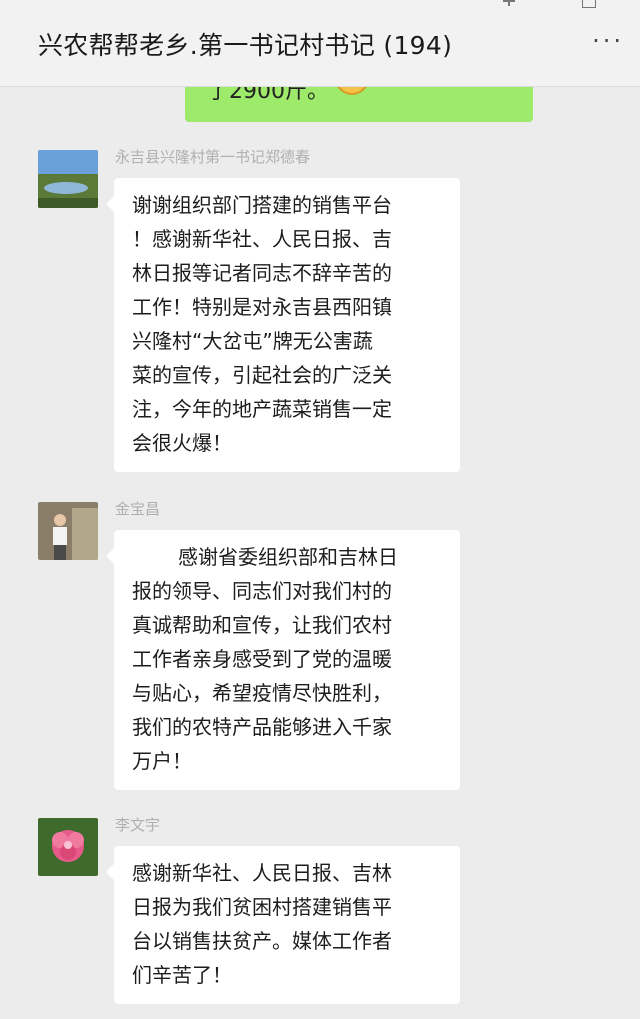 The width and height of the screenshot is (640, 1019). Describe the element at coordinates (359, 104) in the screenshot. I see `previous-message-bubble: 了2900斤。` at that location.